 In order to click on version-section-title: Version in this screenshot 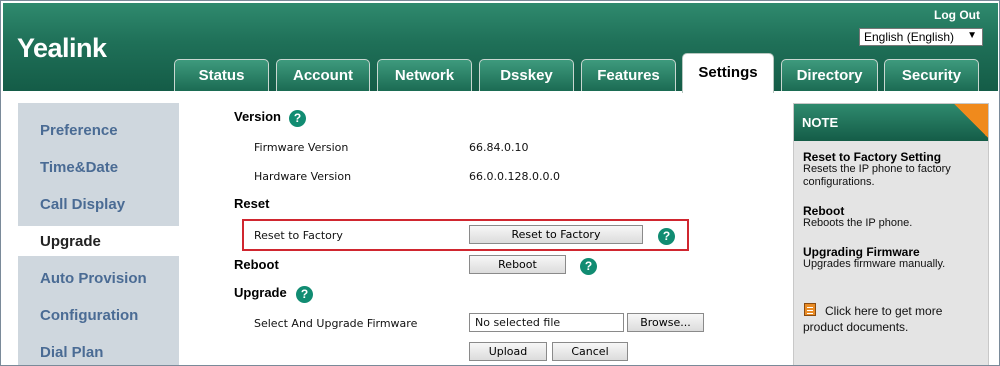, I will do `click(257, 116)`.